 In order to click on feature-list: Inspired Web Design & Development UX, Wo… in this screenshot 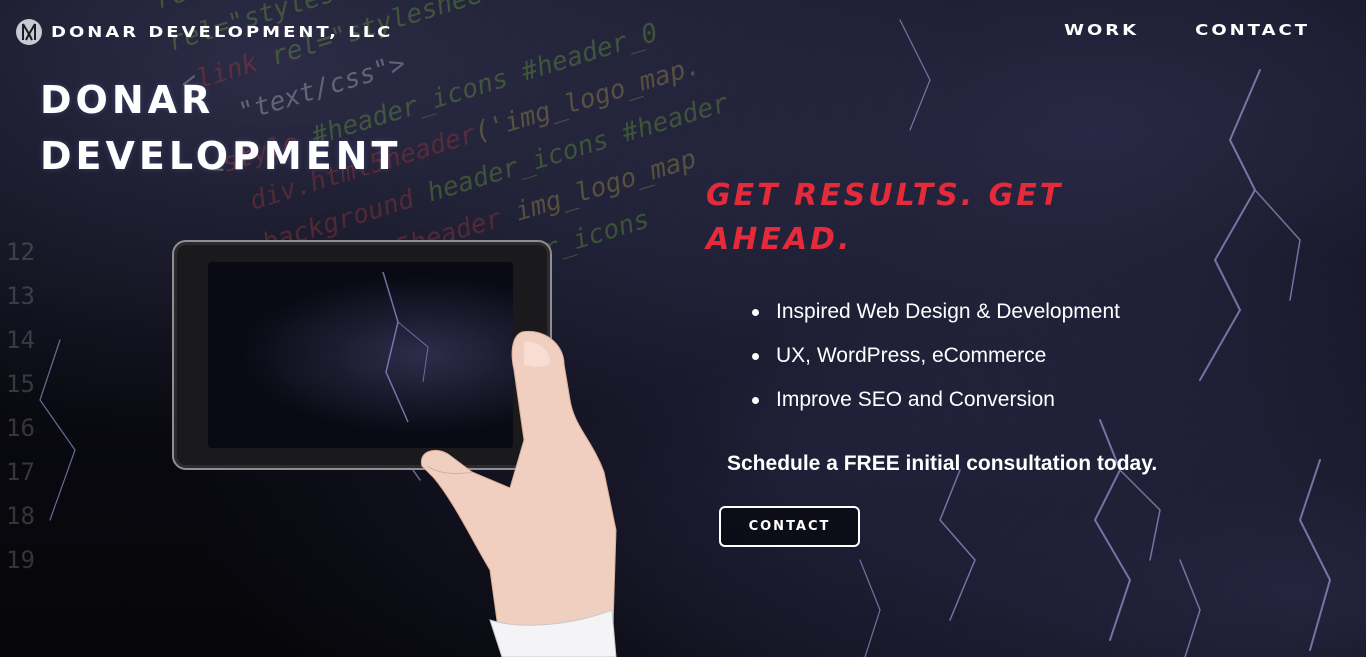, I will do `click(936, 356)`.